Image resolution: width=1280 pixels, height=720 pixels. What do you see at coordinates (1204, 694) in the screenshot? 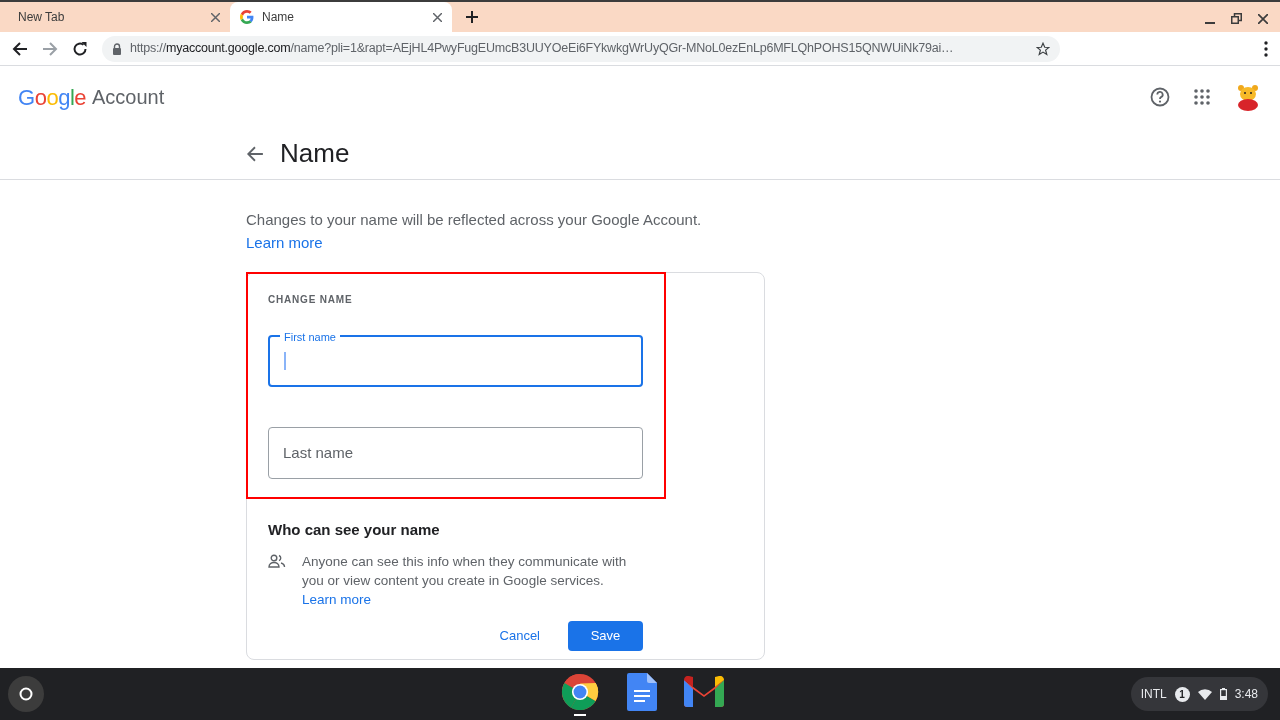
I see `wifi-icon` at bounding box center [1204, 694].